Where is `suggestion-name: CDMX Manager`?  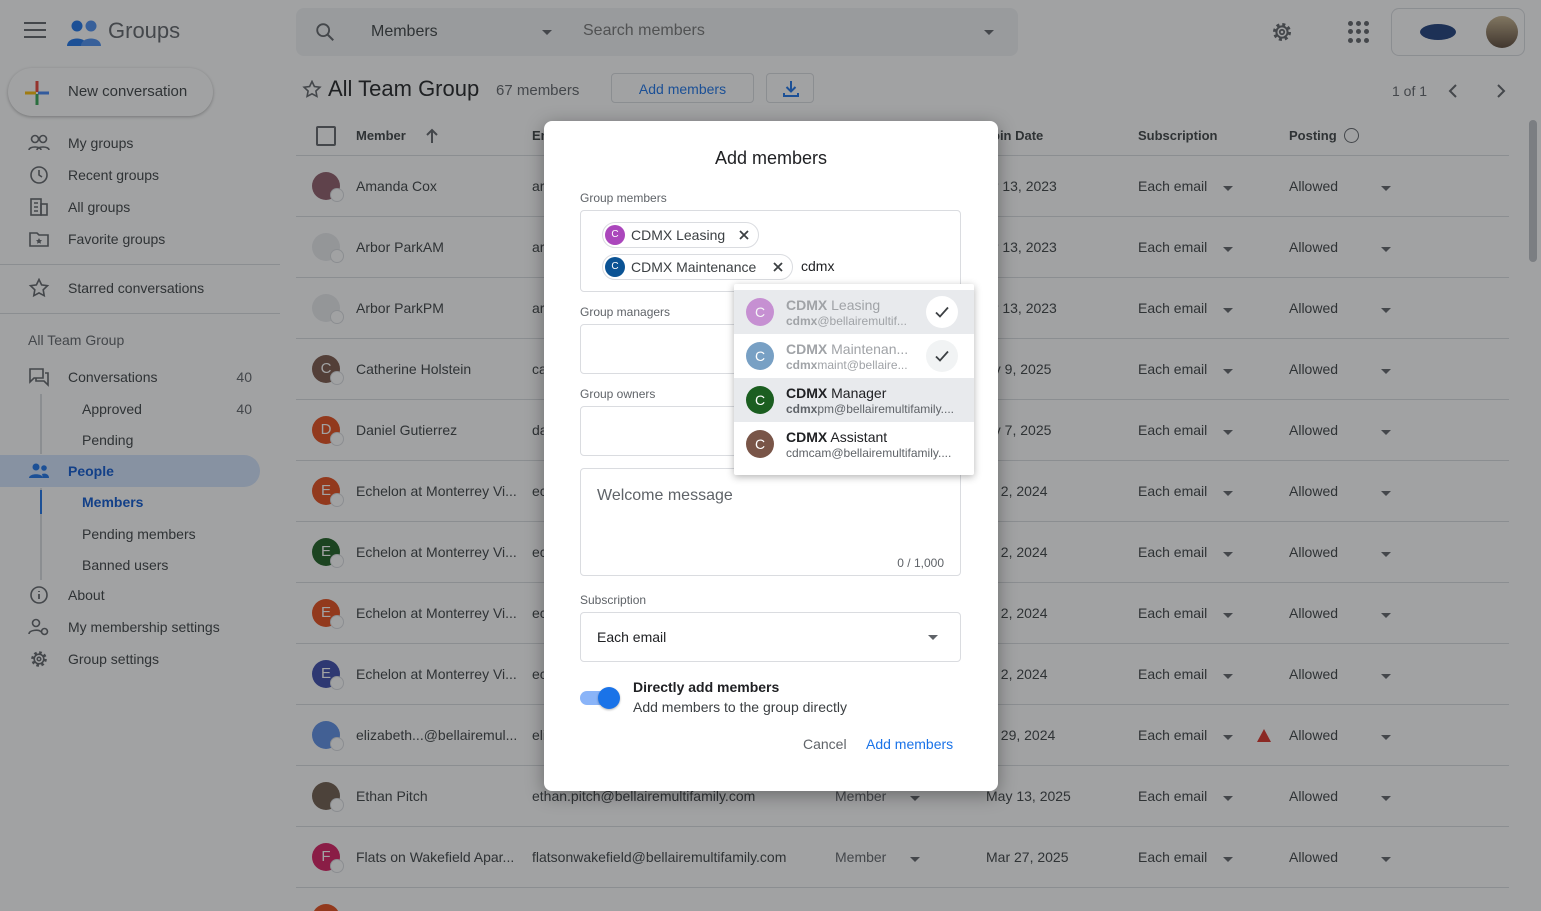
suggestion-name: CDMX Manager is located at coordinates (875, 393).